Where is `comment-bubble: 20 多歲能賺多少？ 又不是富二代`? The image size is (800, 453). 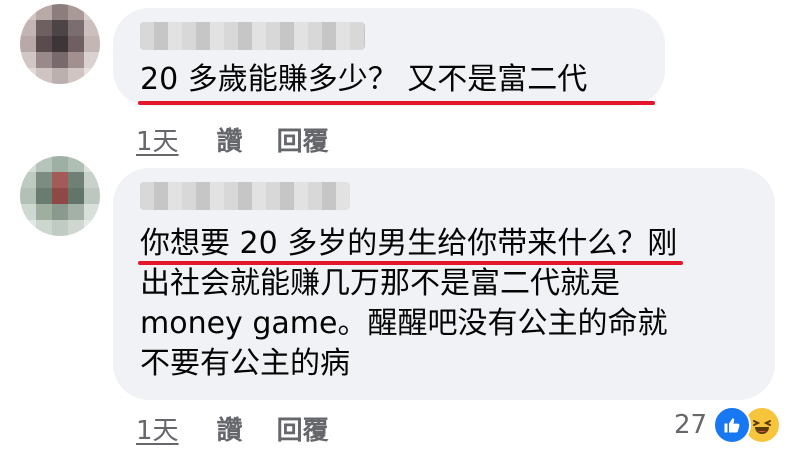
comment-bubble: 20 多歲能賺多少？ 又不是富二代 is located at coordinates (389, 57).